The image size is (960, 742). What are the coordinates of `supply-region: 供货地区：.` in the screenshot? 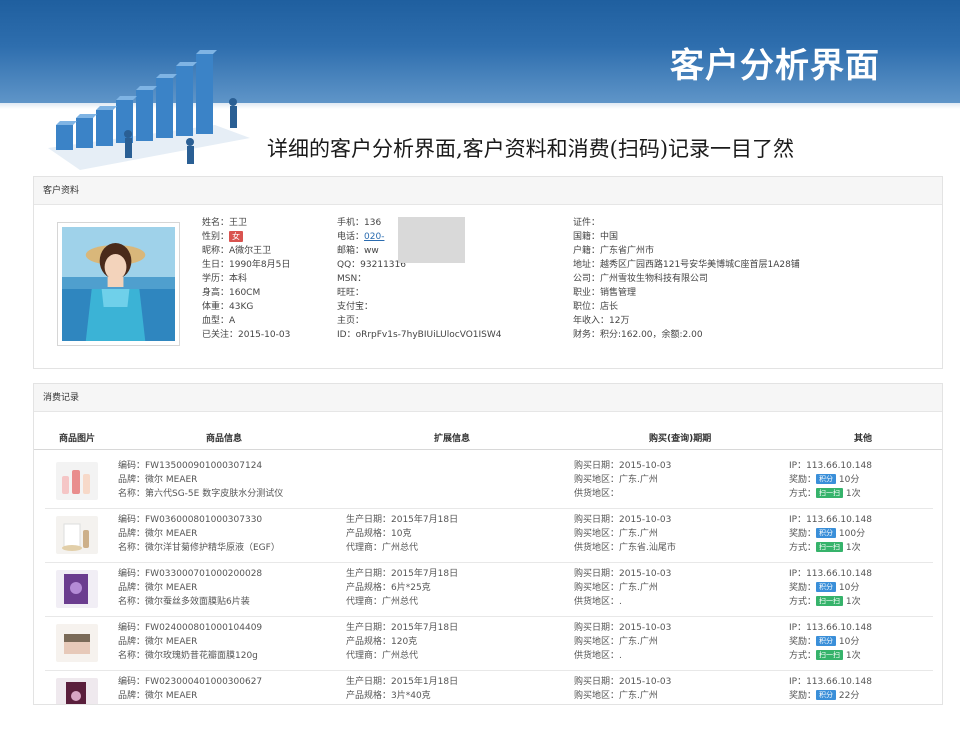 It's located at (598, 656).